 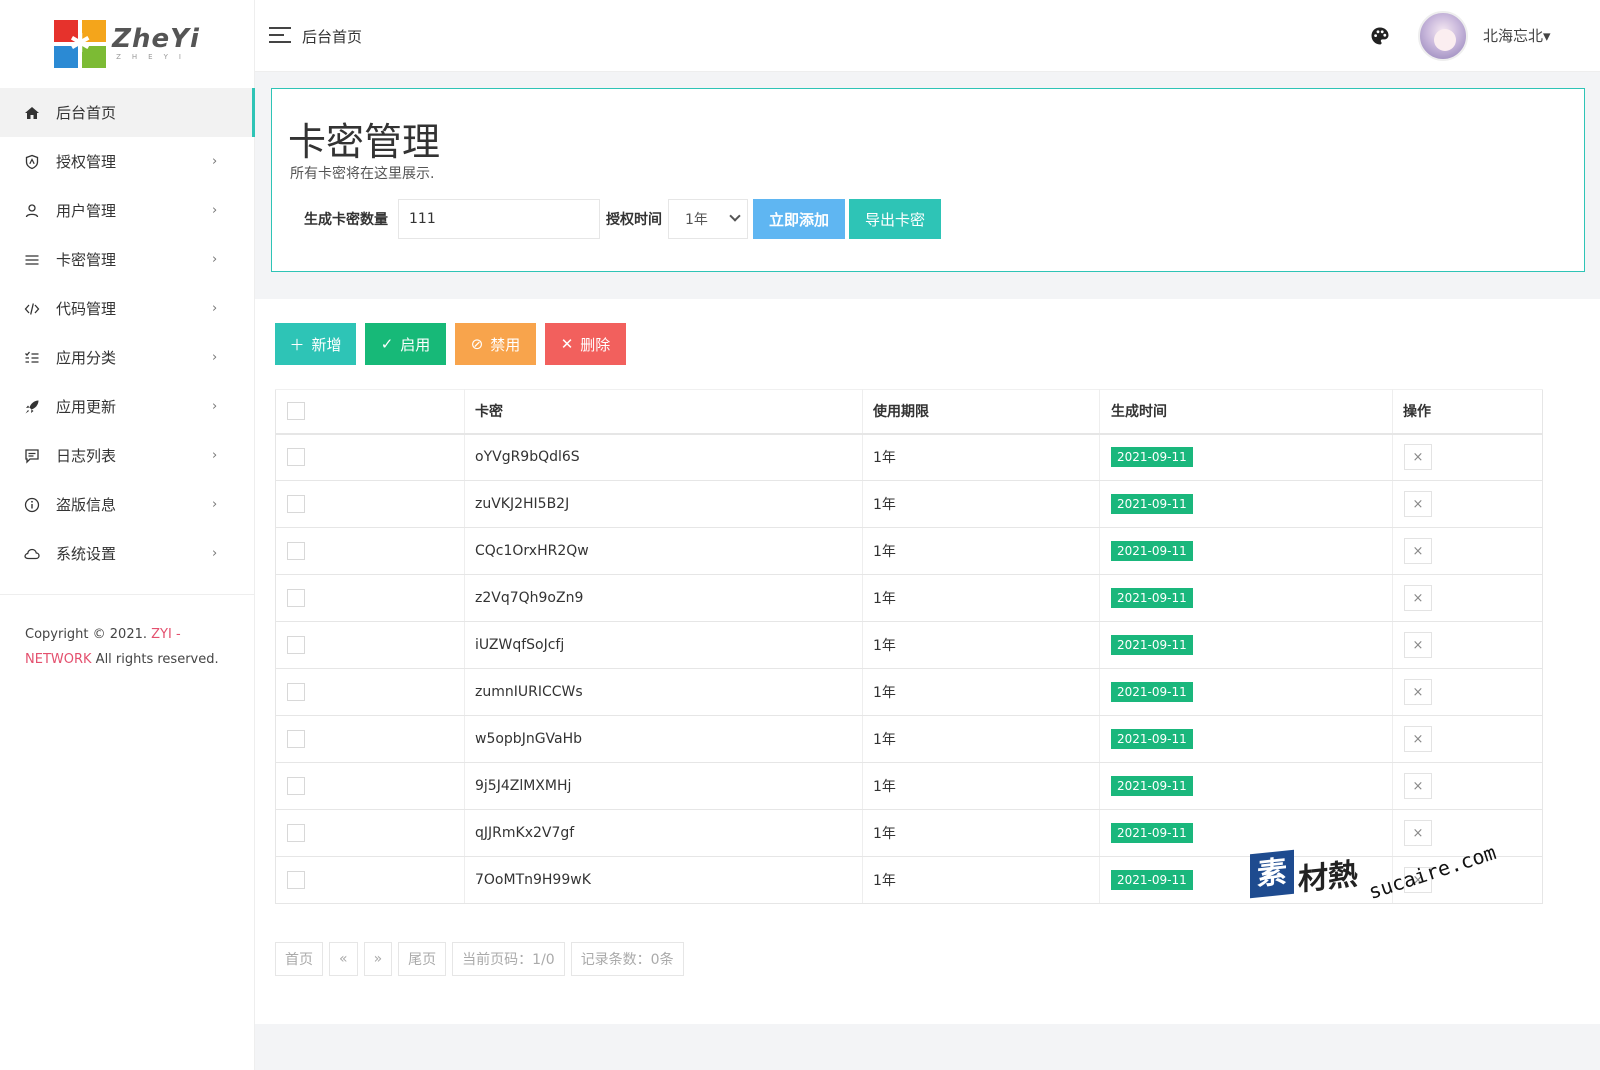 I want to click on copyright-prefix: Copyright © 2021., so click(x=86, y=634).